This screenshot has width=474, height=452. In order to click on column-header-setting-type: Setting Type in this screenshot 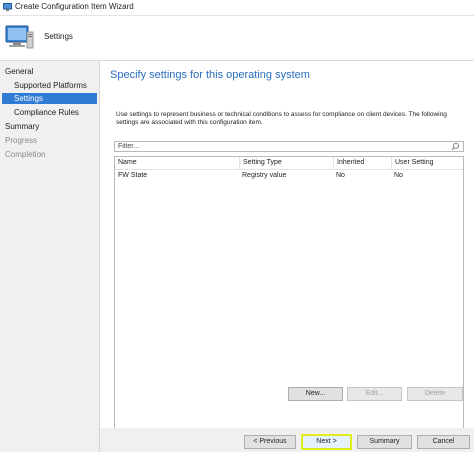, I will do `click(286, 163)`.